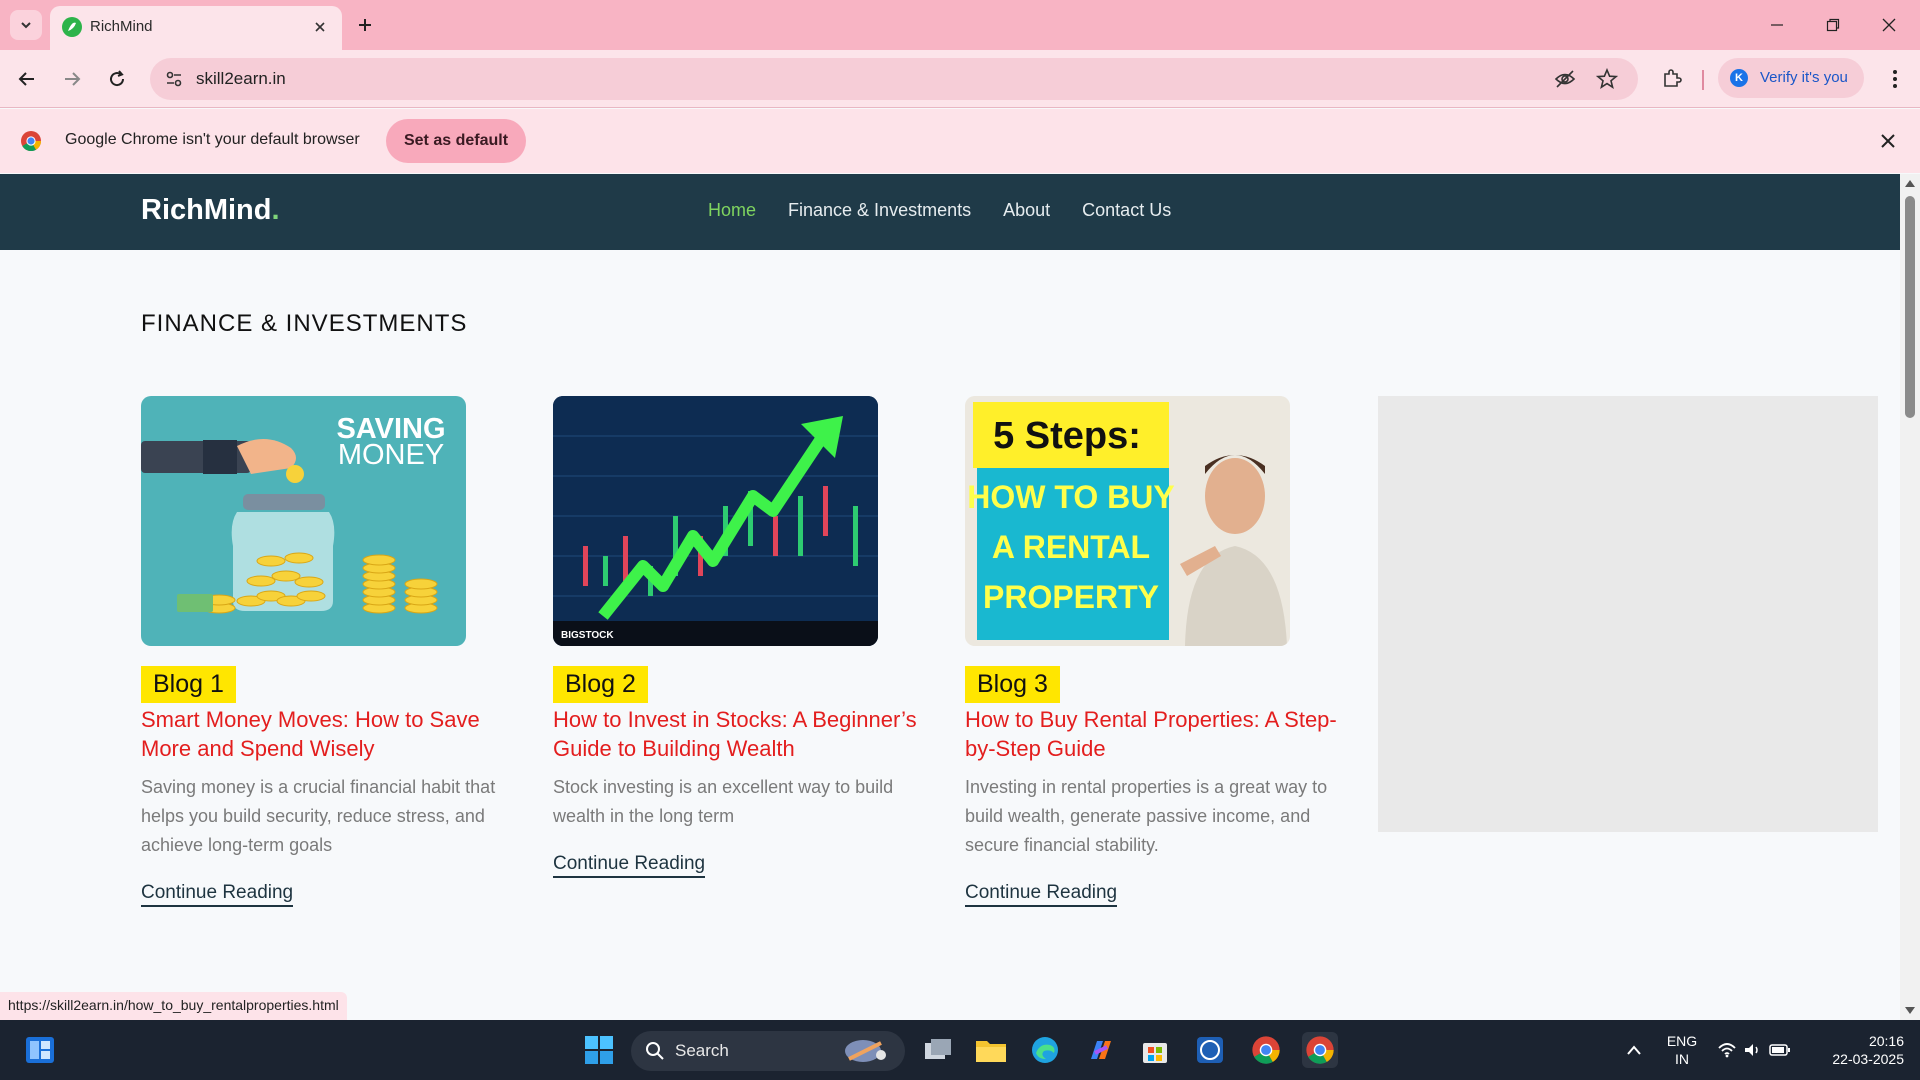 Image resolution: width=1920 pixels, height=1080 pixels. I want to click on toolbar-divider, so click(1703, 80).